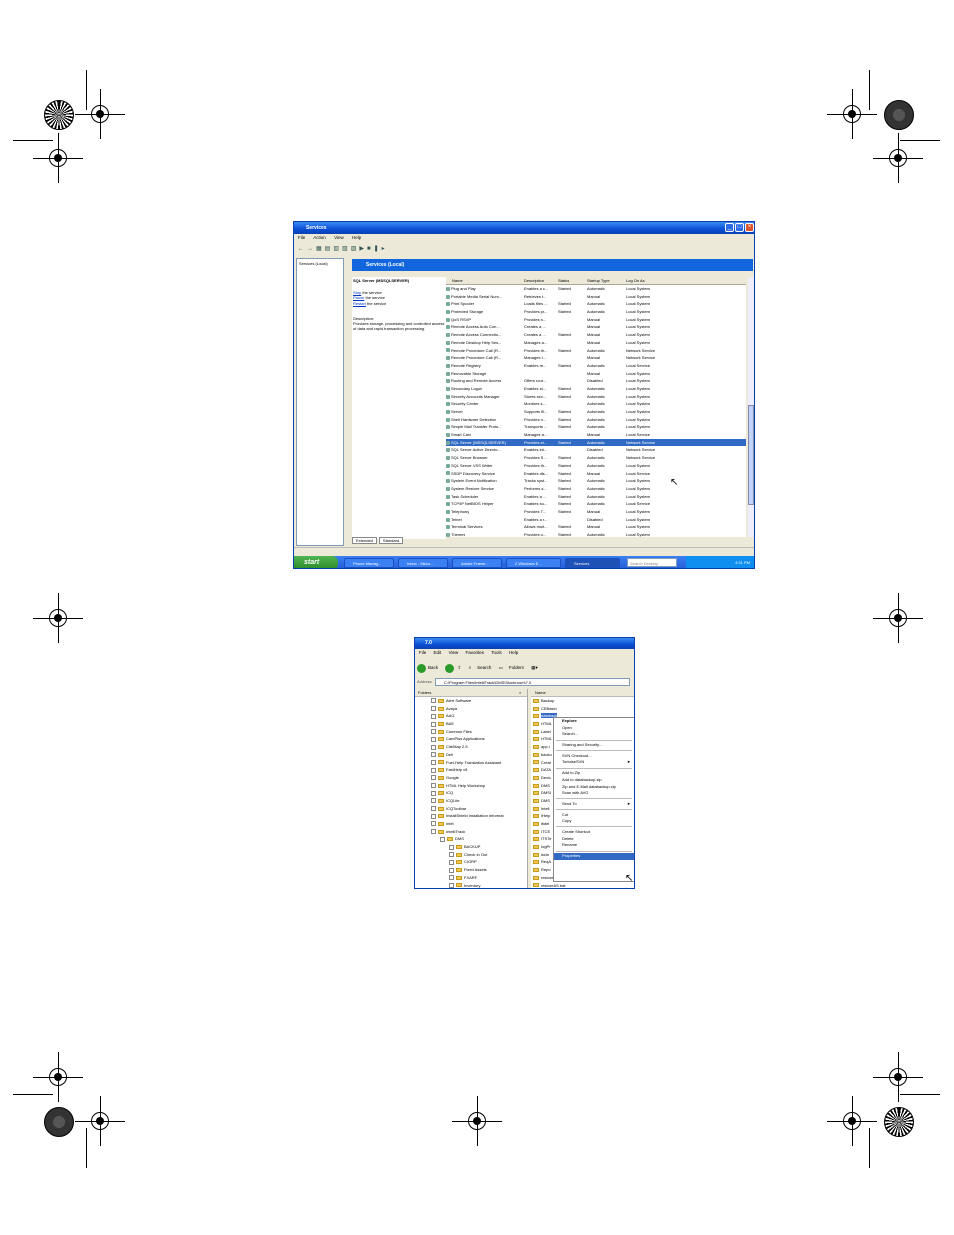 The width and height of the screenshot is (954, 1235). I want to click on context-menu-item: Send To ►, so click(594, 804).